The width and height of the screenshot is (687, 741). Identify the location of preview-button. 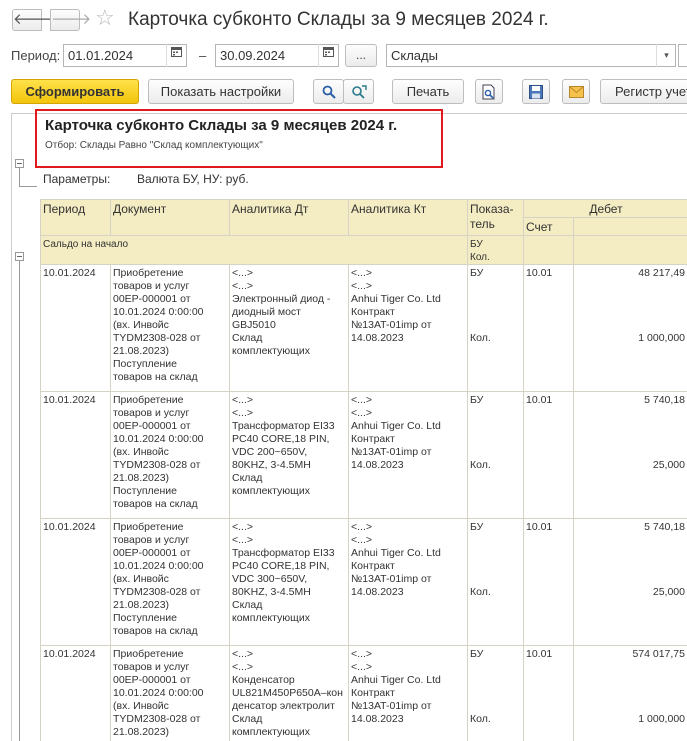
(489, 91).